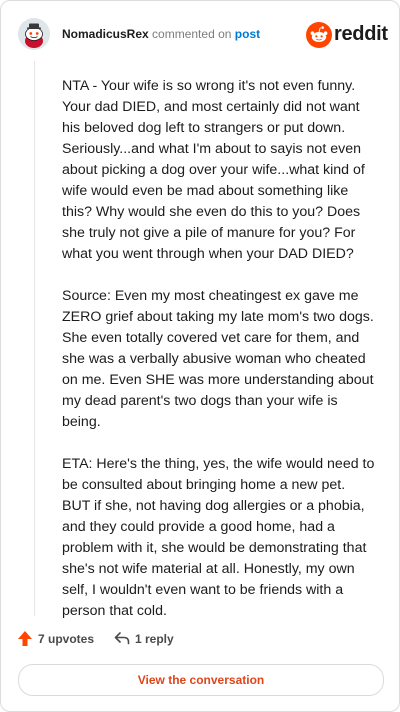 The width and height of the screenshot is (400, 712). Describe the element at coordinates (25, 638) in the screenshot. I see `upvote-arrow-icon` at that location.